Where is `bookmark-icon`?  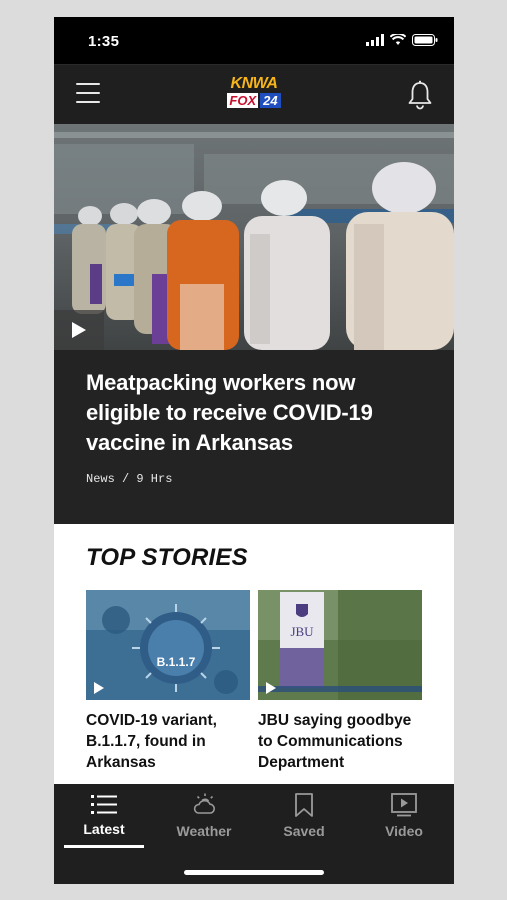
bookmark-icon is located at coordinates (304, 805).